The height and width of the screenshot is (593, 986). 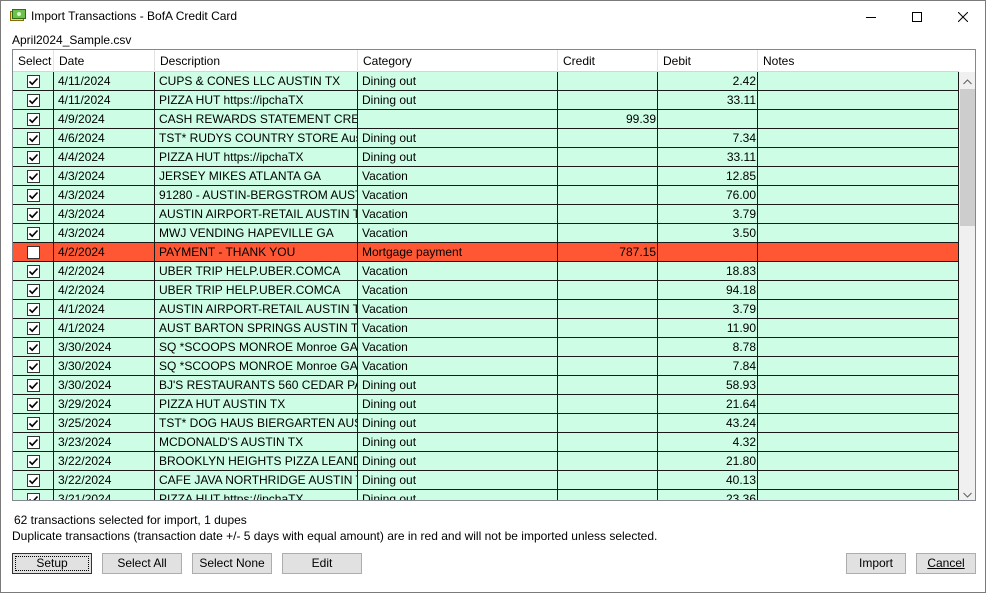 I want to click on description-cell: PIZZA HUT https://ipchaTX, so click(x=256, y=495).